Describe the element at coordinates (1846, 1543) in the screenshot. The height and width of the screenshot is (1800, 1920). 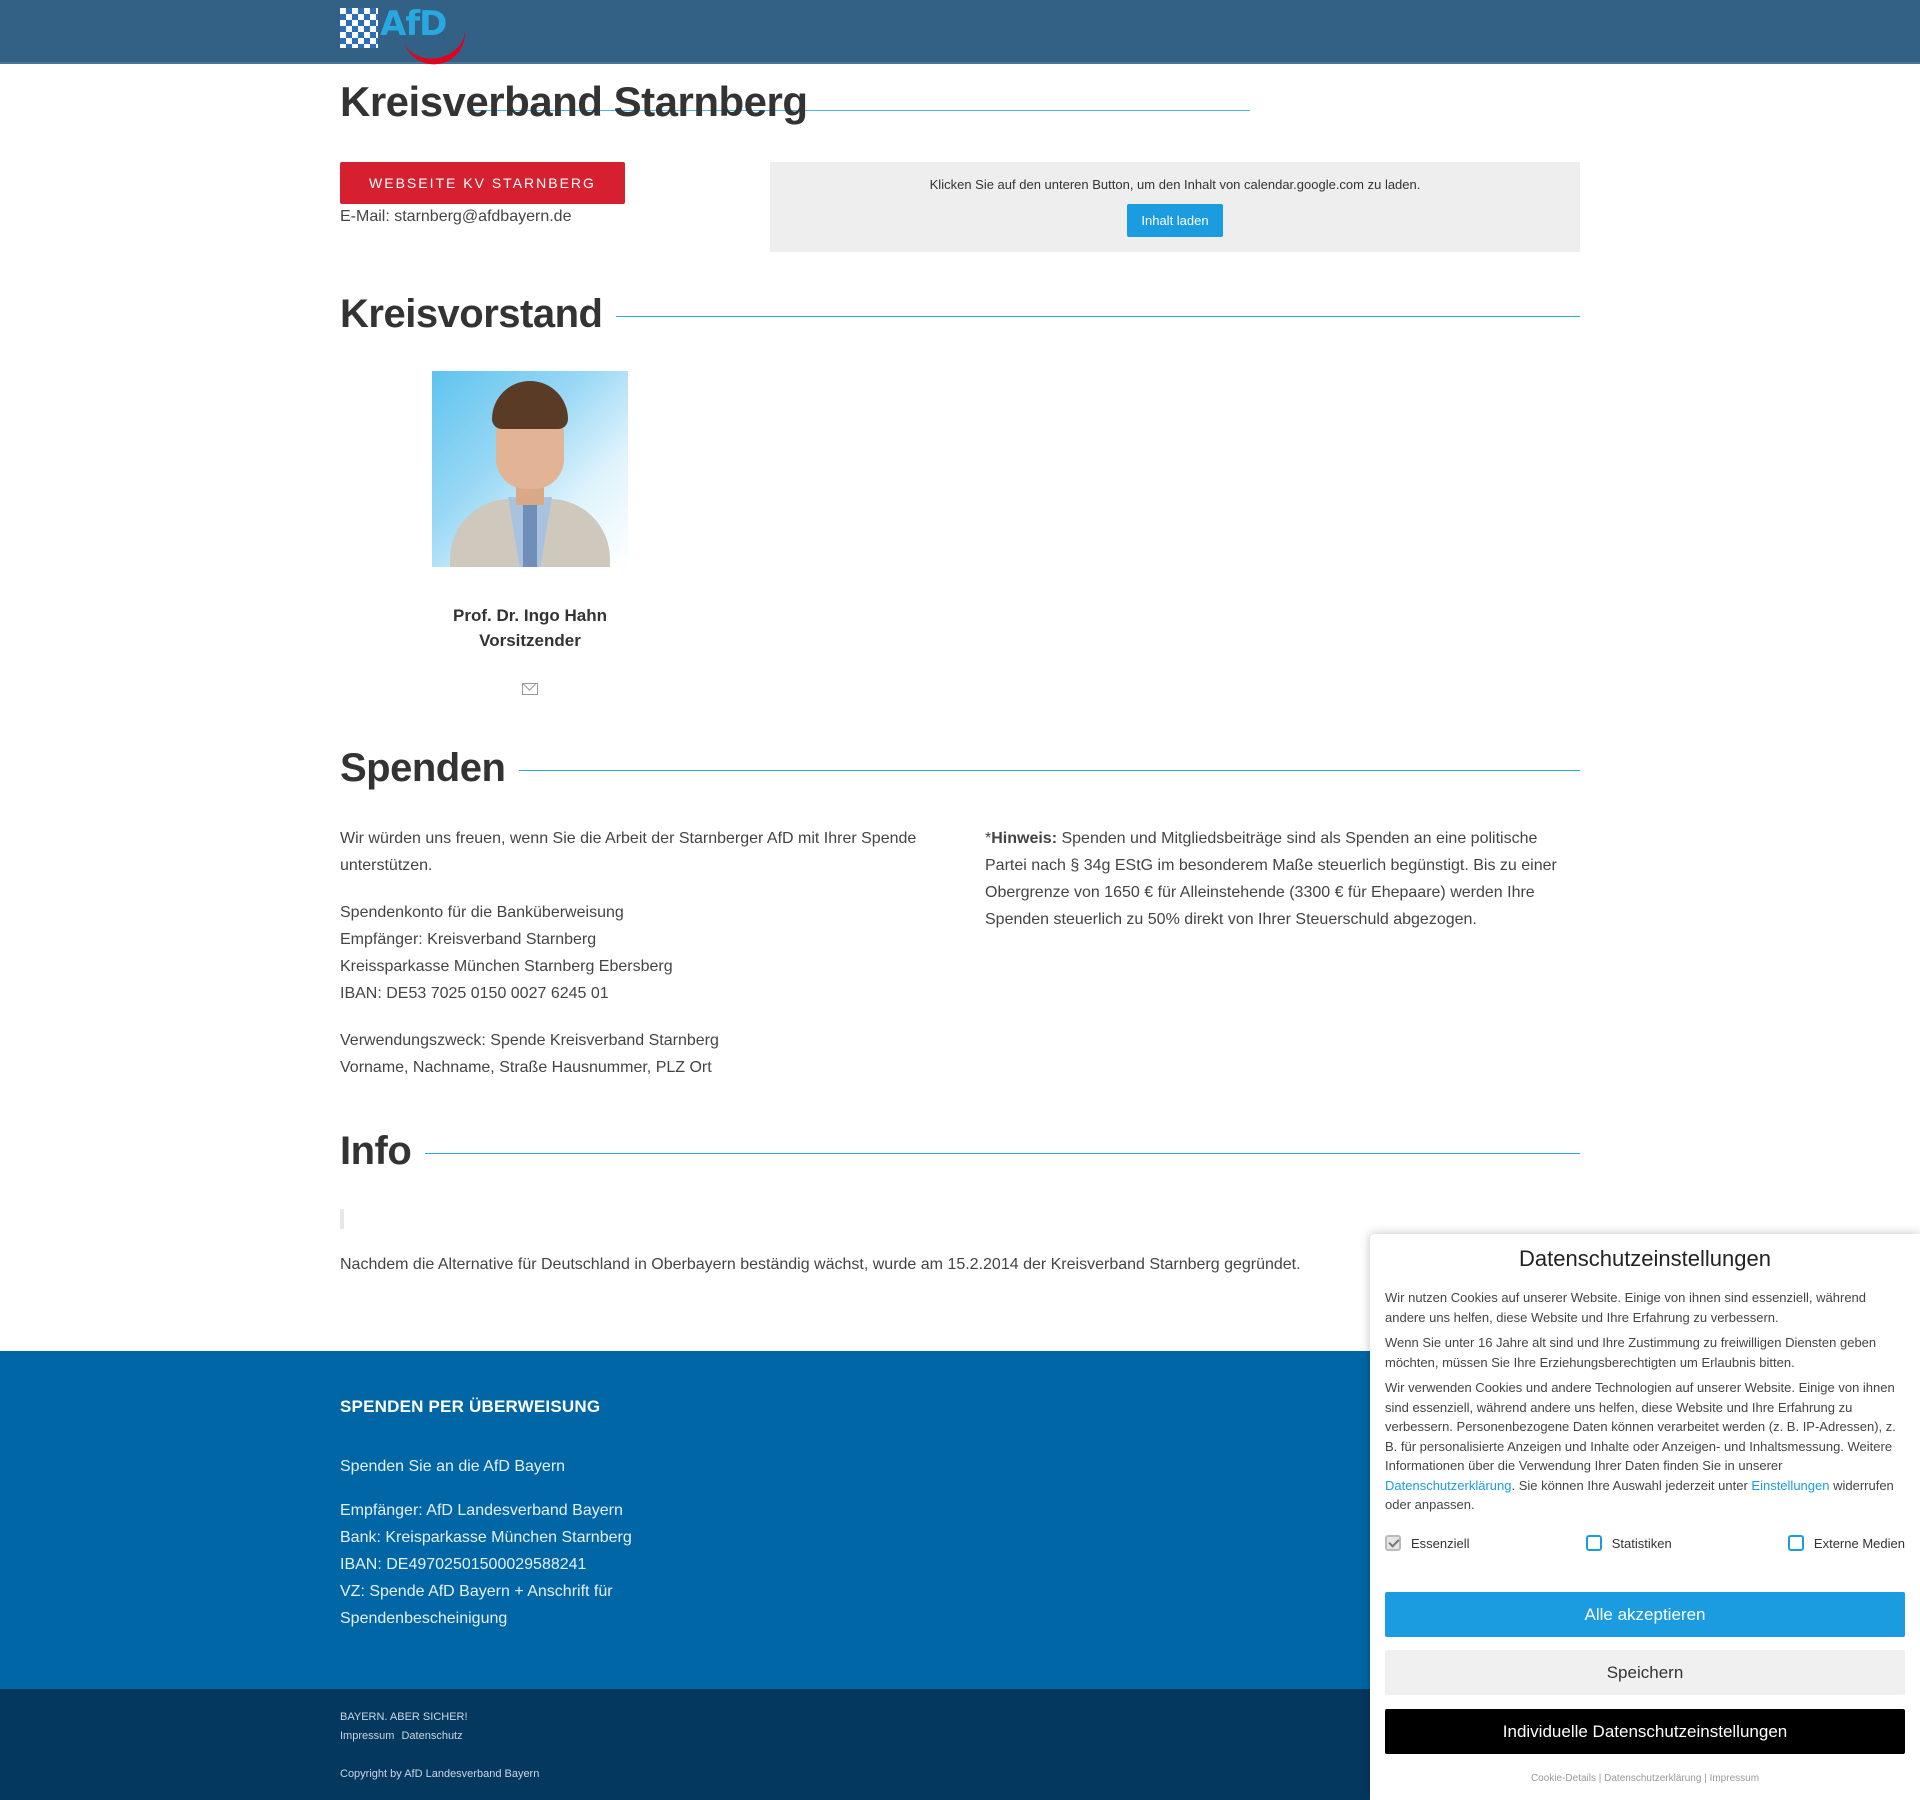
I see `checkbox-externe-medien: Externe Medien` at that location.